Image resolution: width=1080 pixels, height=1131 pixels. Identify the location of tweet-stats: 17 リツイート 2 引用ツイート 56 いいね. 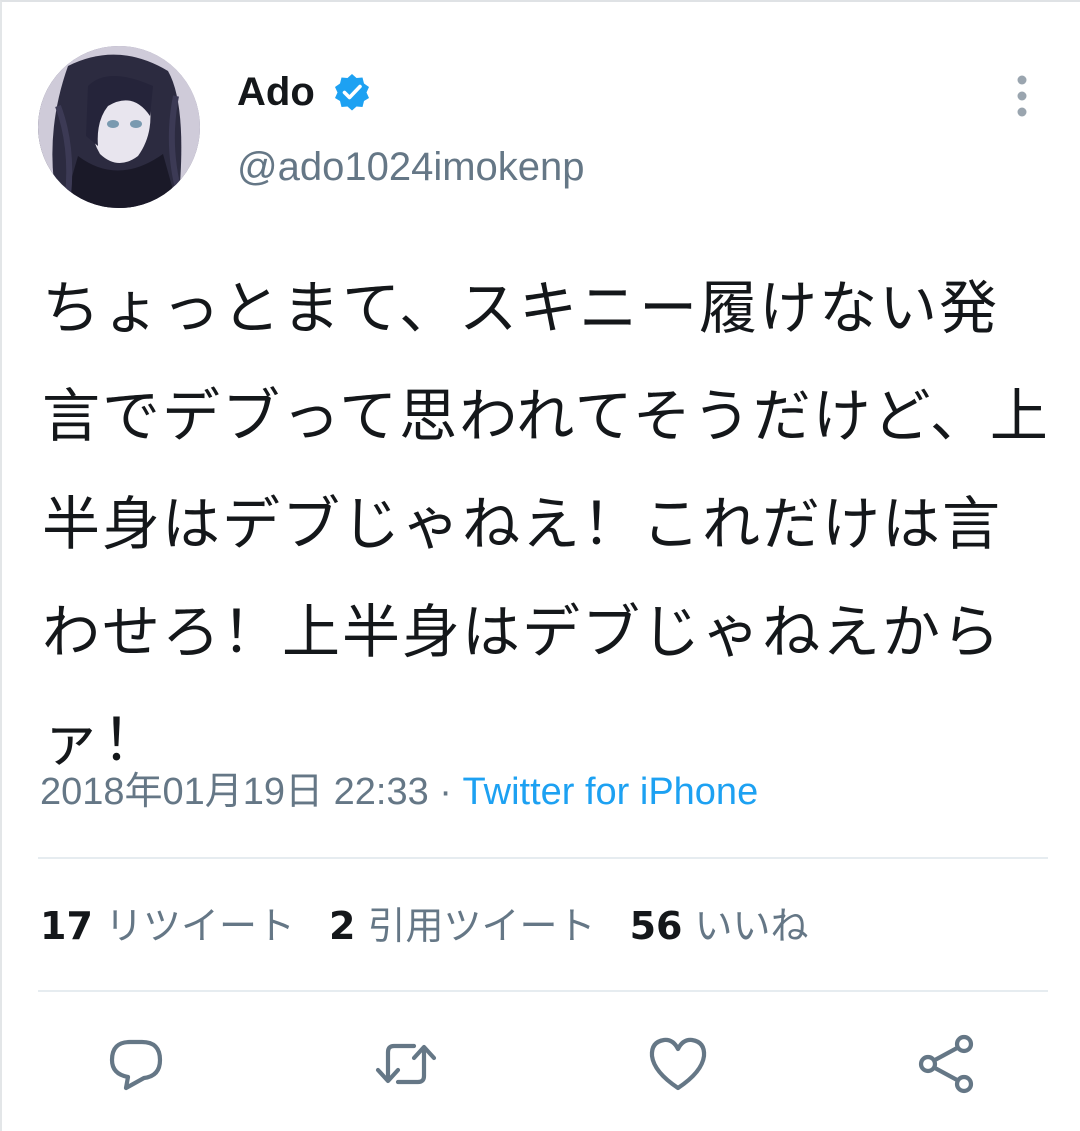
(424, 926).